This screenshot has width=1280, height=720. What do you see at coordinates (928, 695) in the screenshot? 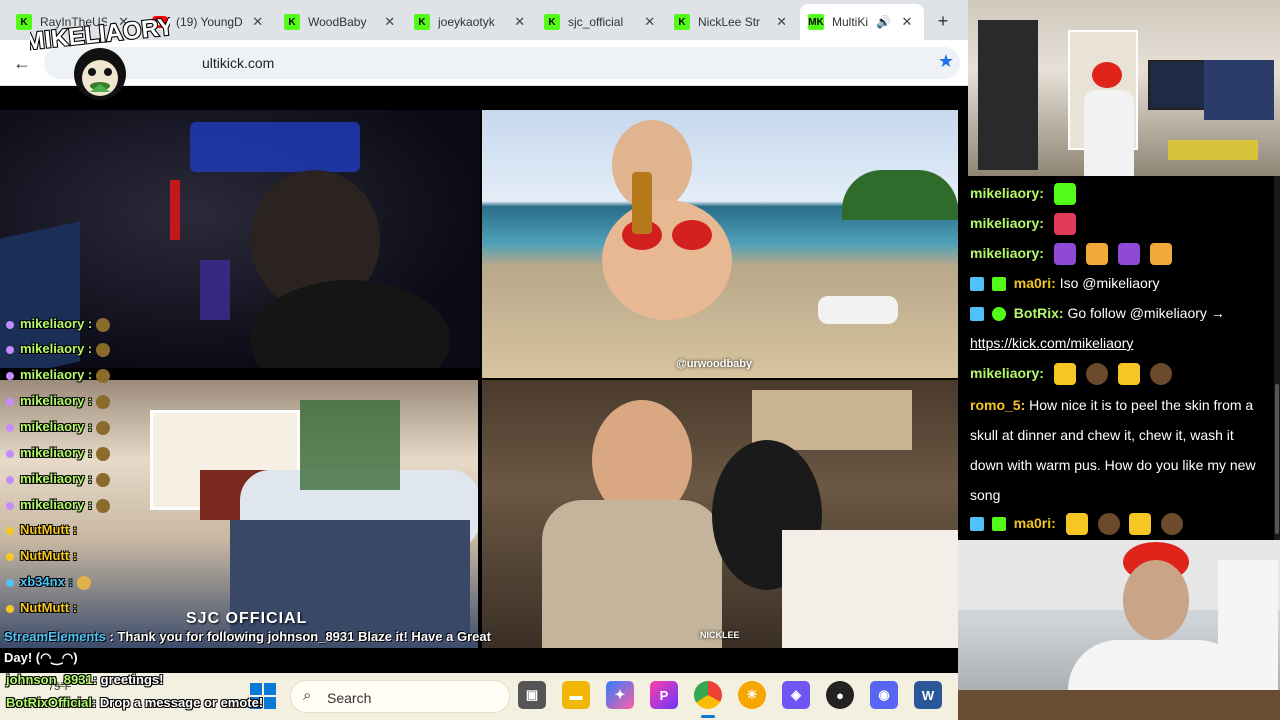
I see `word-icon: W` at bounding box center [928, 695].